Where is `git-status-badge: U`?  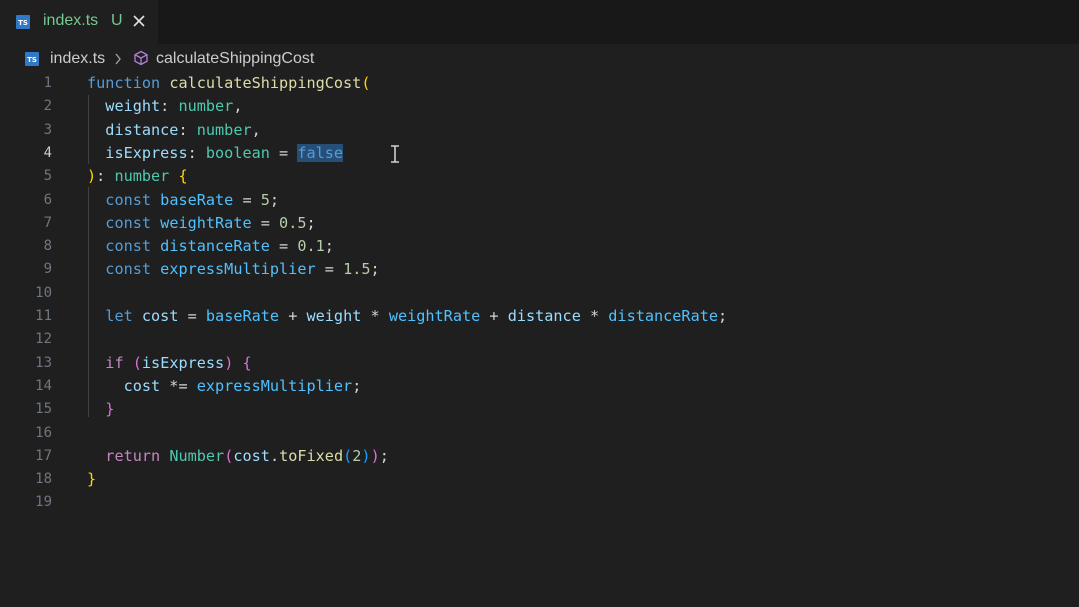
git-status-badge: U is located at coordinates (117, 20).